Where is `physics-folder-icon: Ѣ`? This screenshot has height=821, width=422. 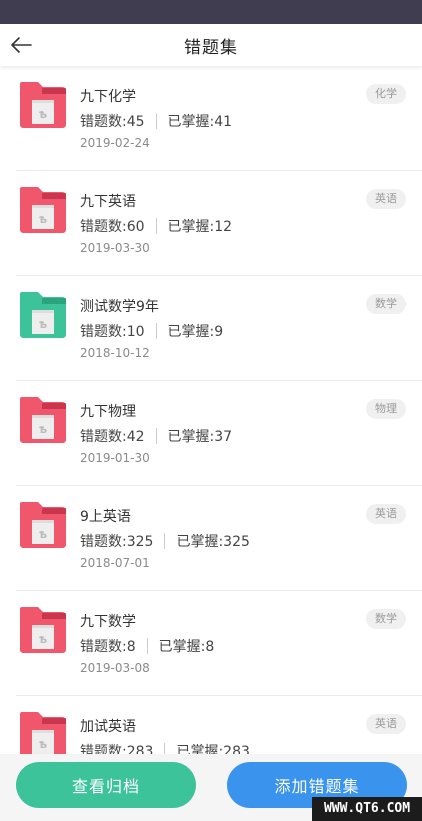
physics-folder-icon: Ѣ is located at coordinates (43, 420).